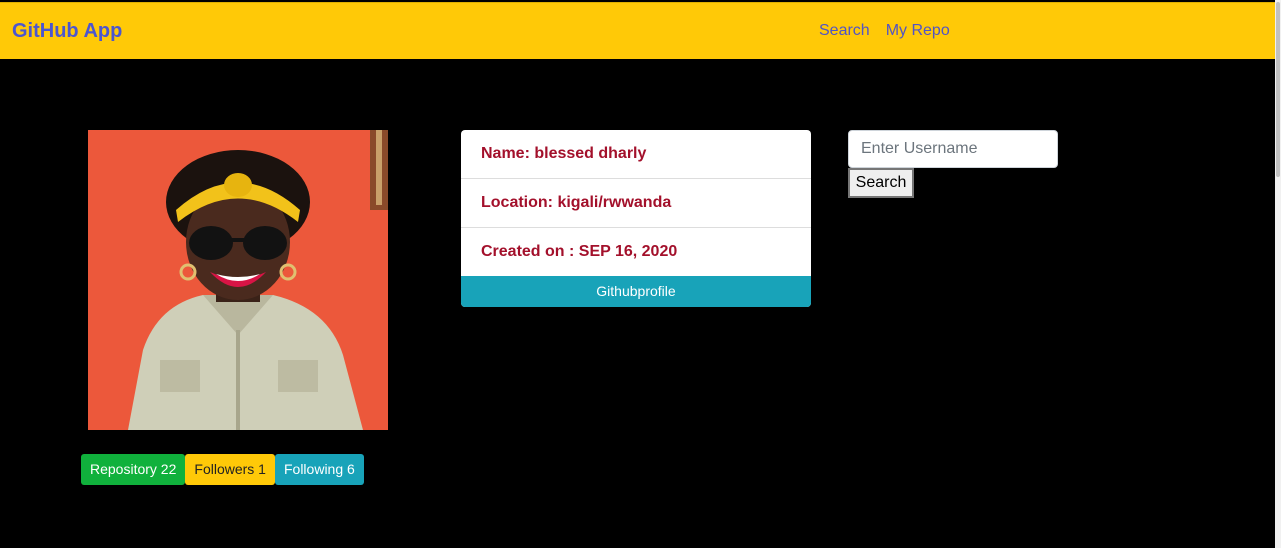 The width and height of the screenshot is (1281, 548). Describe the element at coordinates (579, 251) in the screenshot. I see `profile-created: Created on : SEP 16, 2020` at that location.